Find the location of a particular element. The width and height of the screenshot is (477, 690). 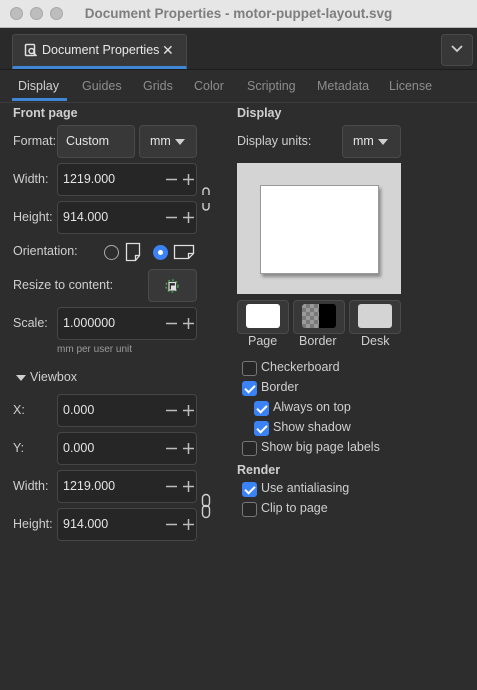

orientation-label: Orientation: is located at coordinates (45, 251).